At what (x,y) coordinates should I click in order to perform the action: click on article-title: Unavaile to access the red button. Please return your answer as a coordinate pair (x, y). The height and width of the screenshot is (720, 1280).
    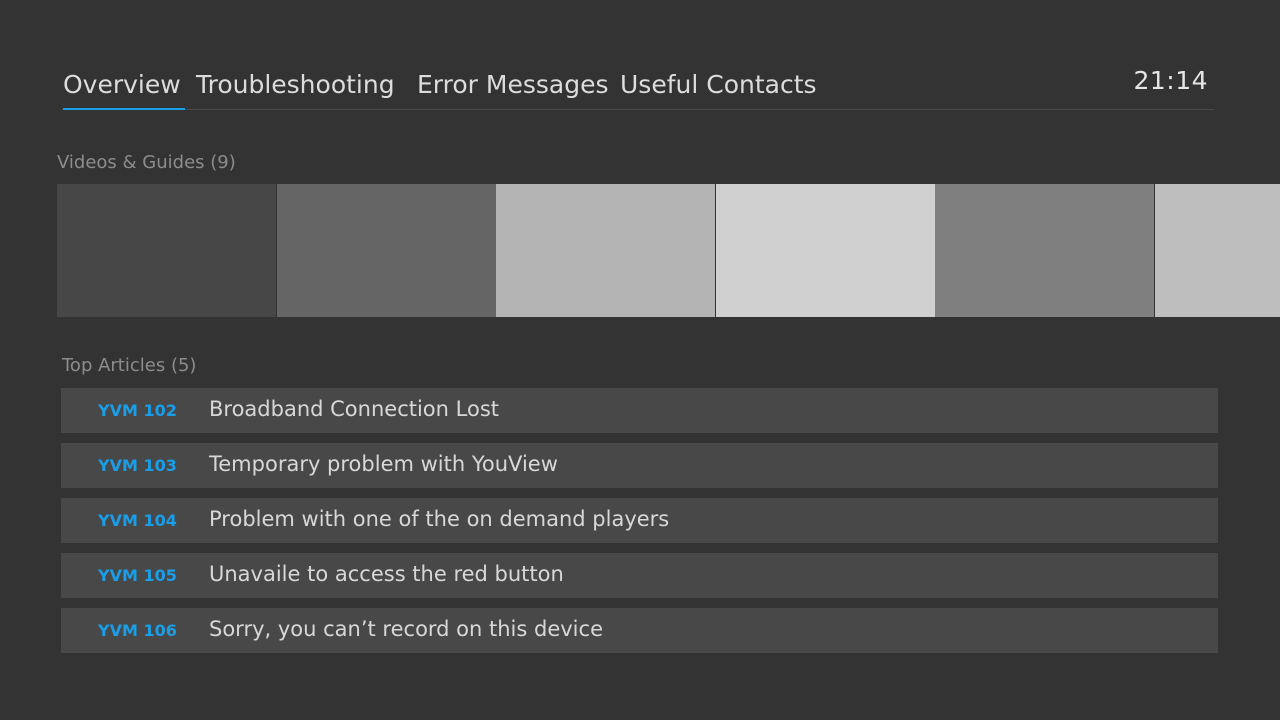
    Looking at the image, I should click on (386, 574).